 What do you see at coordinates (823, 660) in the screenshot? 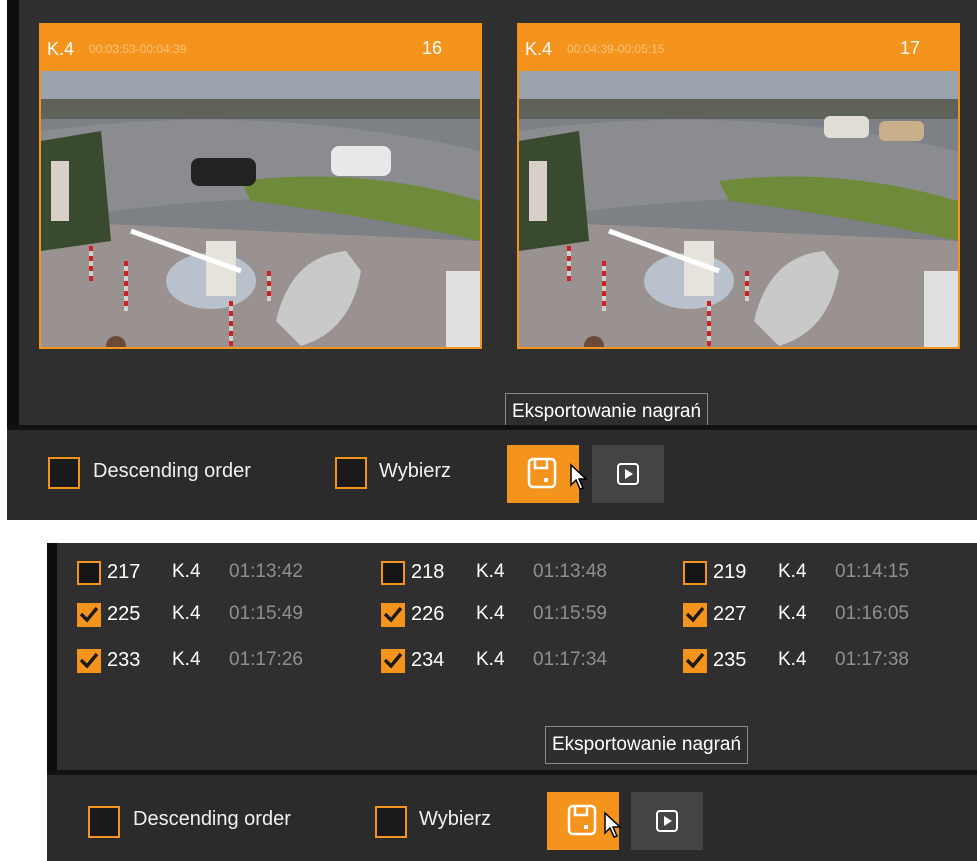
I see `list-item: 235 K.4 01:17:38` at bounding box center [823, 660].